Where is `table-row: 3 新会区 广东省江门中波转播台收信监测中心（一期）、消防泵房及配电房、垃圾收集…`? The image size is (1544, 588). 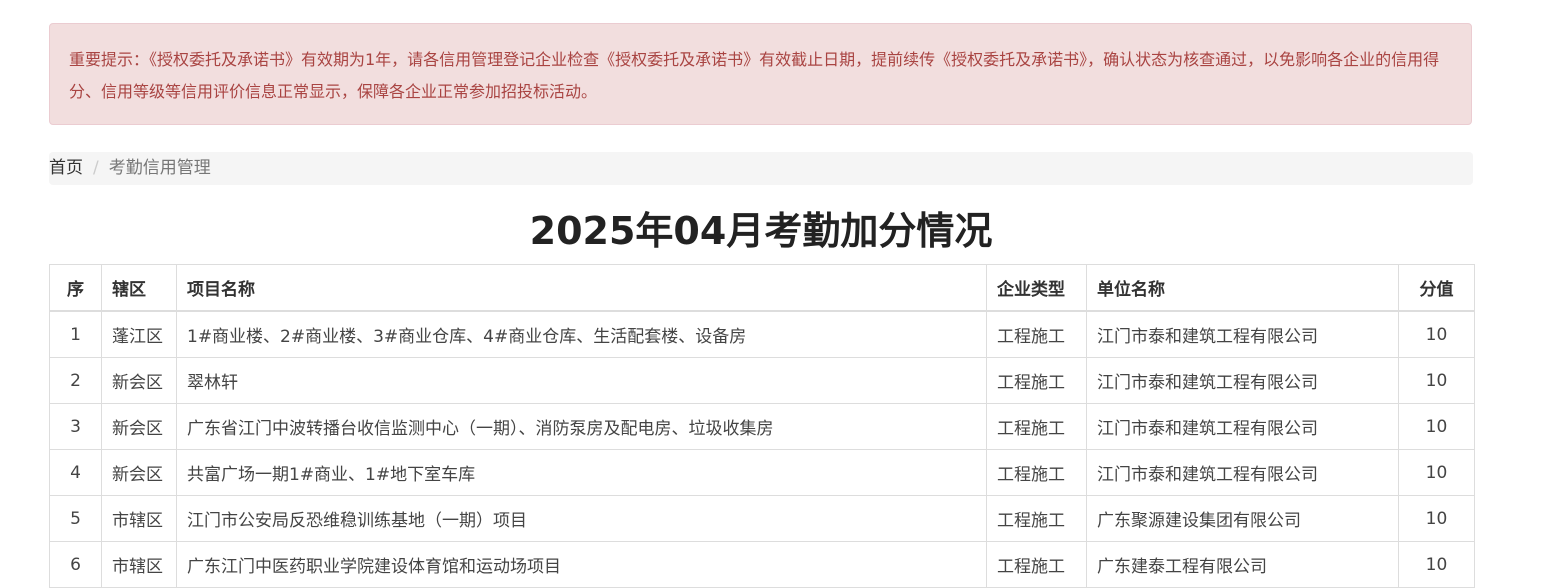
table-row: 3 新会区 广东省江门中波转播台收信监测中心（一期）、消防泵房及配电房、垃圾收集… is located at coordinates (762, 426).